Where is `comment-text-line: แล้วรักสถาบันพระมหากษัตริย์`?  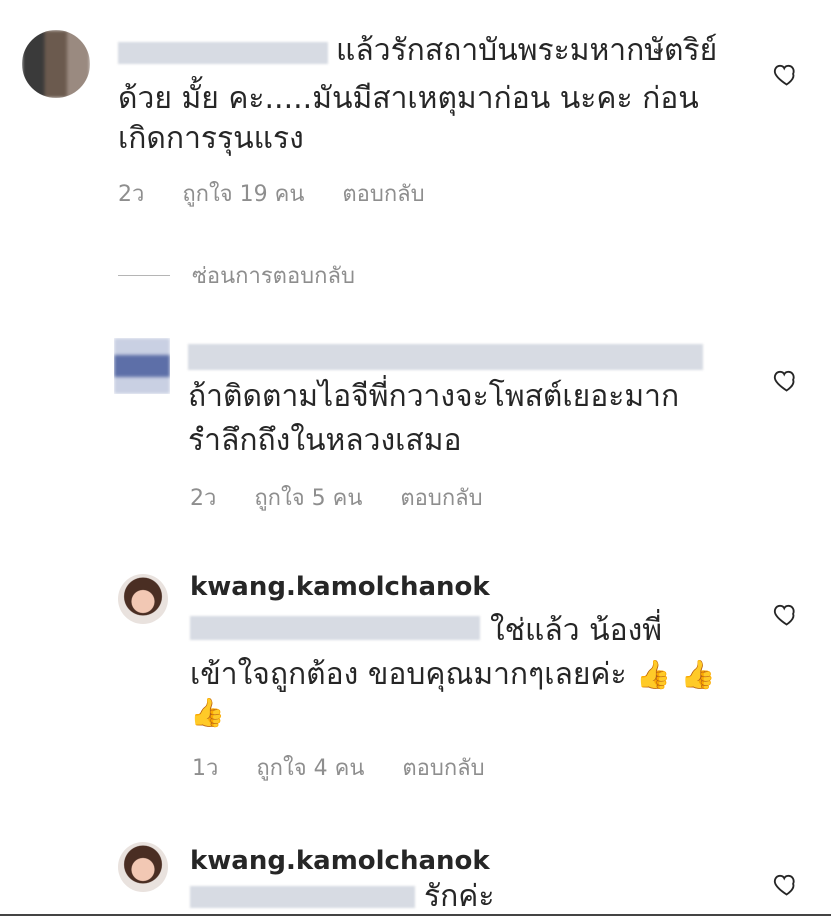
comment-text-line: แล้วรักสถาบันพระมหากษัตริย์ is located at coordinates (527, 50).